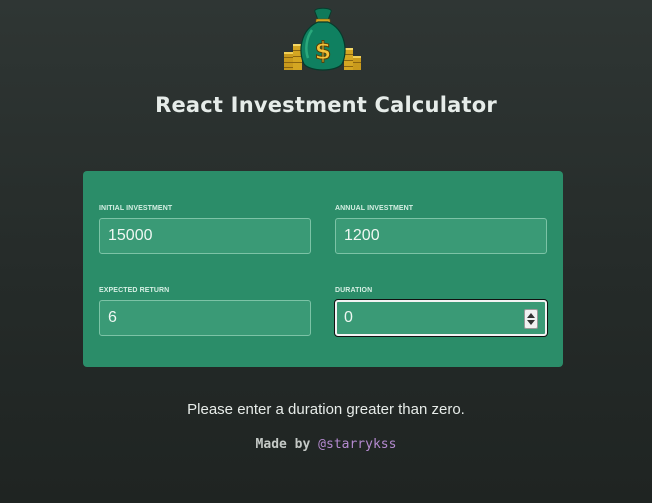 The image size is (652, 503). What do you see at coordinates (348, 317) in the screenshot?
I see `duration-value: 0` at bounding box center [348, 317].